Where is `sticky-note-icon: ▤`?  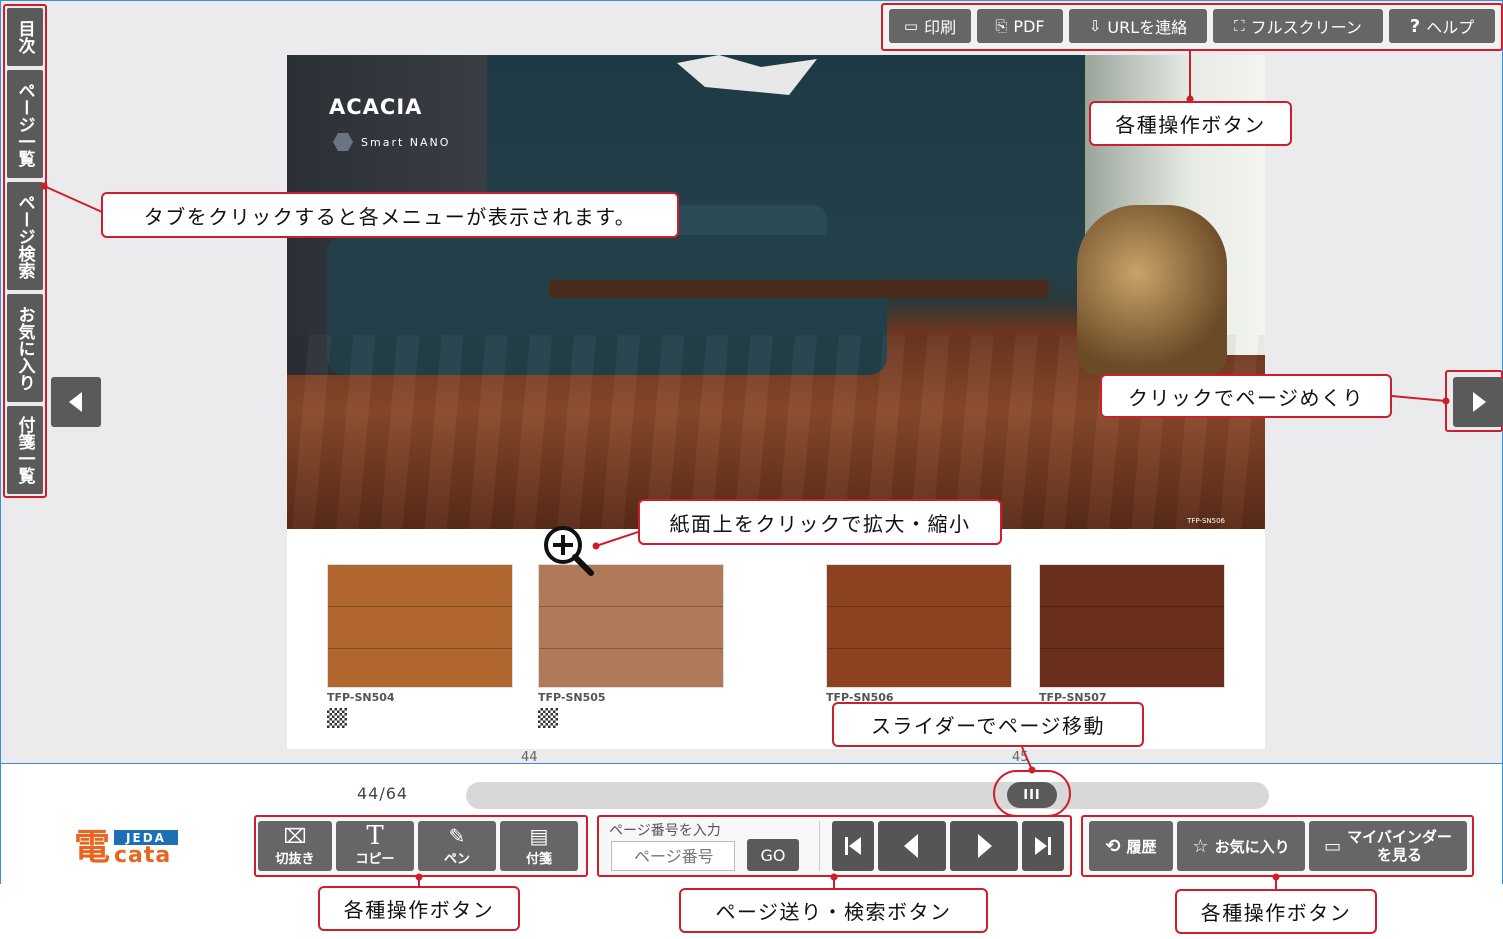
sticky-note-icon: ▤ is located at coordinates (539, 836).